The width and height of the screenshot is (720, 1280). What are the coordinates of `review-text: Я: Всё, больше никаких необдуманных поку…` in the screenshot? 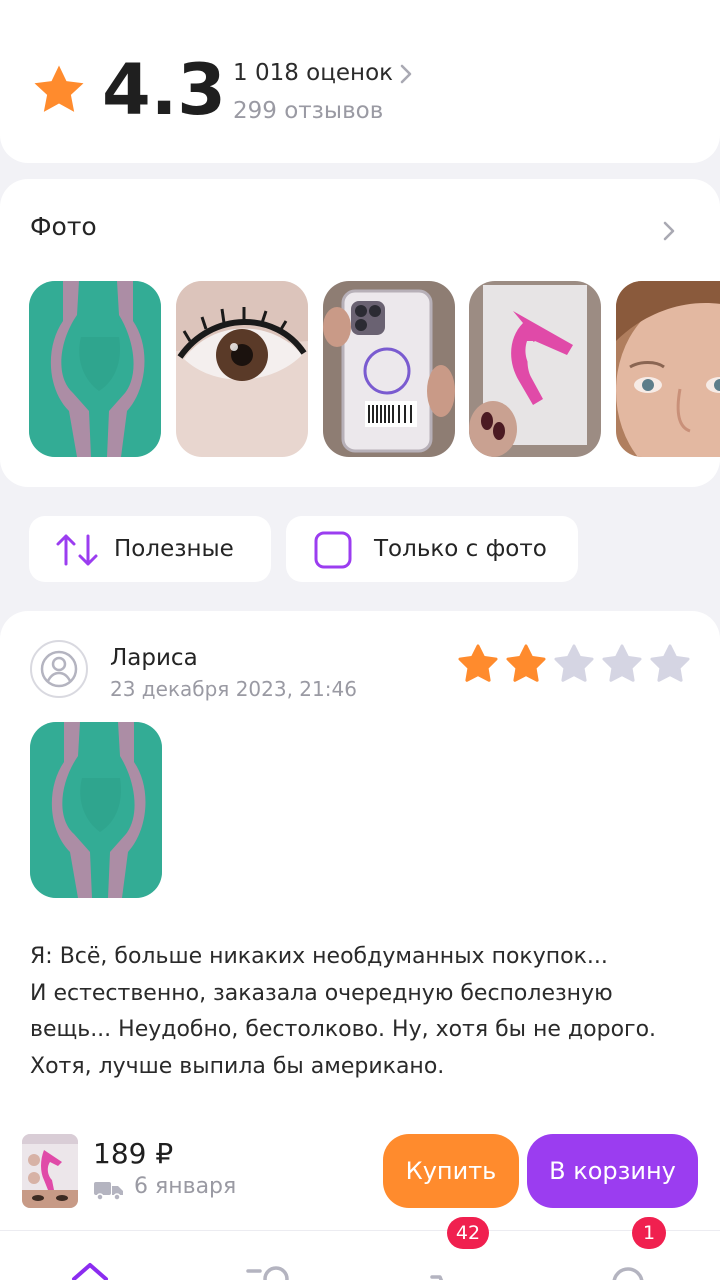 It's located at (365, 1012).